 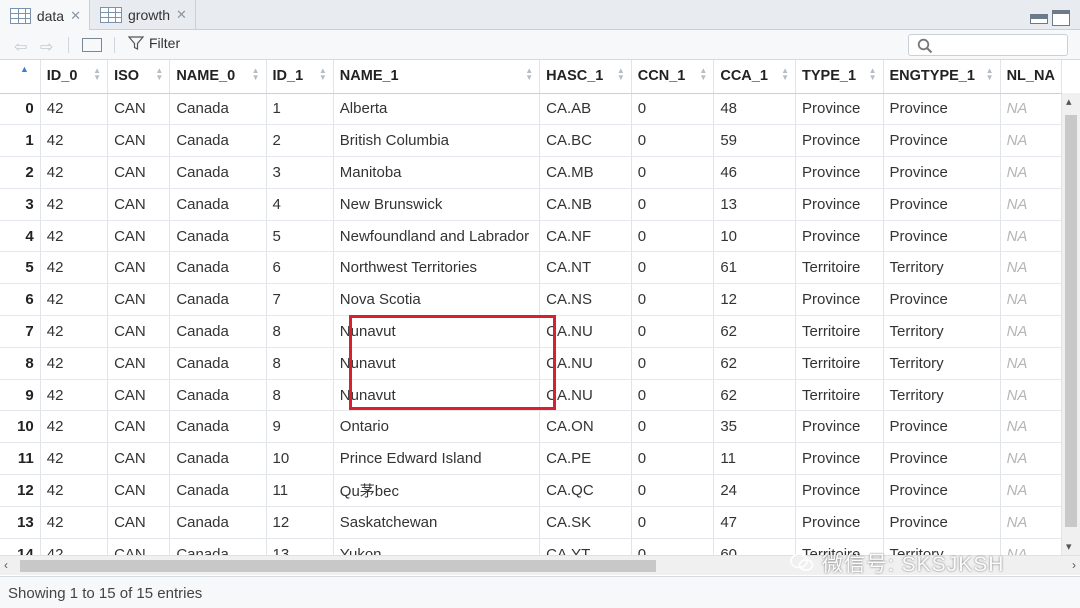 What do you see at coordinates (437, 490) in the screenshot?
I see `table-cell: Qu茅bec` at bounding box center [437, 490].